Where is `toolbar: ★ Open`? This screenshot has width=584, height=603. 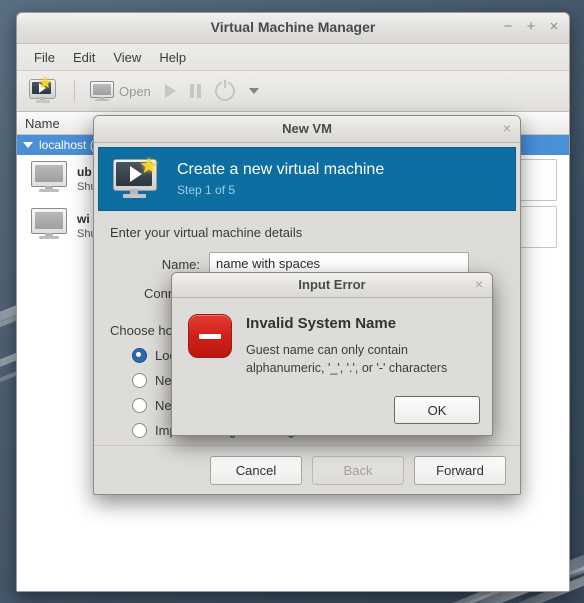 toolbar: ★ Open is located at coordinates (293, 91).